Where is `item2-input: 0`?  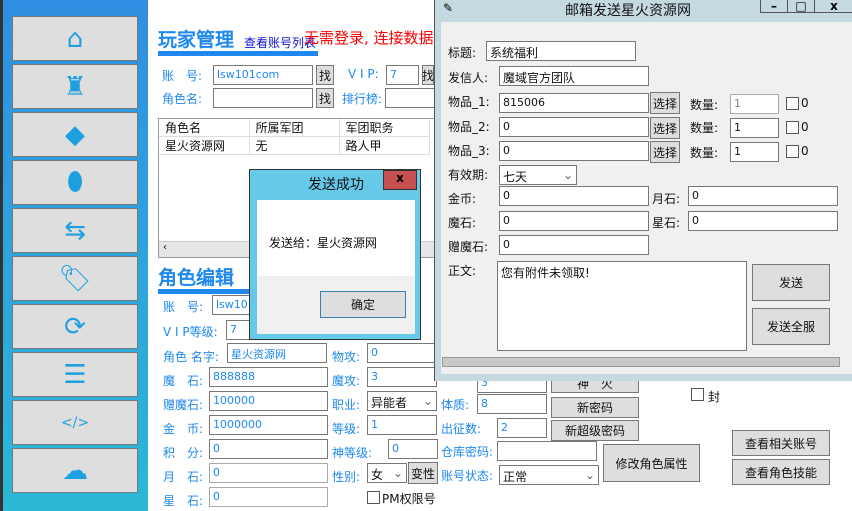
item2-input: 0 is located at coordinates (574, 127).